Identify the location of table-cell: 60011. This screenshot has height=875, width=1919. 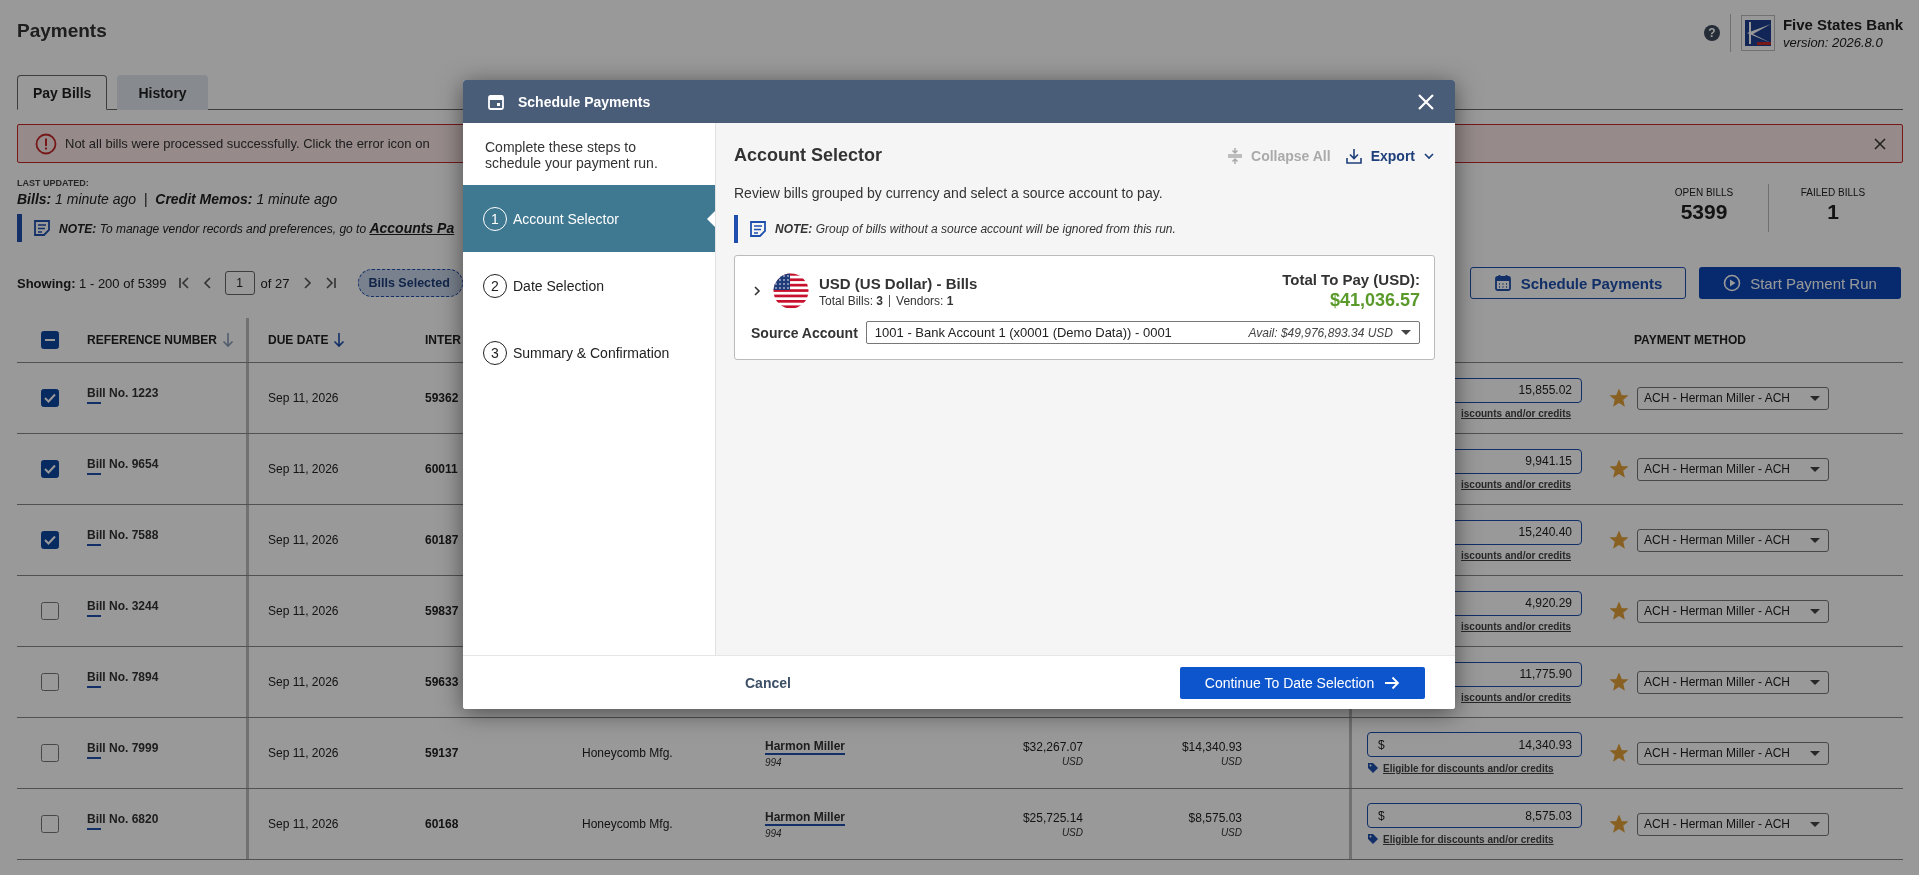
(441, 469).